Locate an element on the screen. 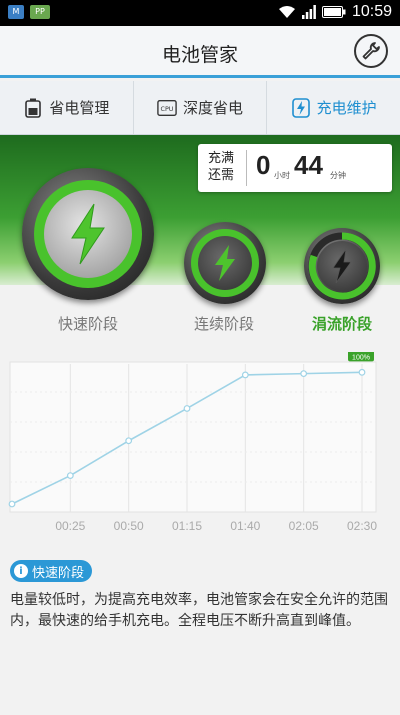  svg-text: CPU is located at coordinates (167, 109).